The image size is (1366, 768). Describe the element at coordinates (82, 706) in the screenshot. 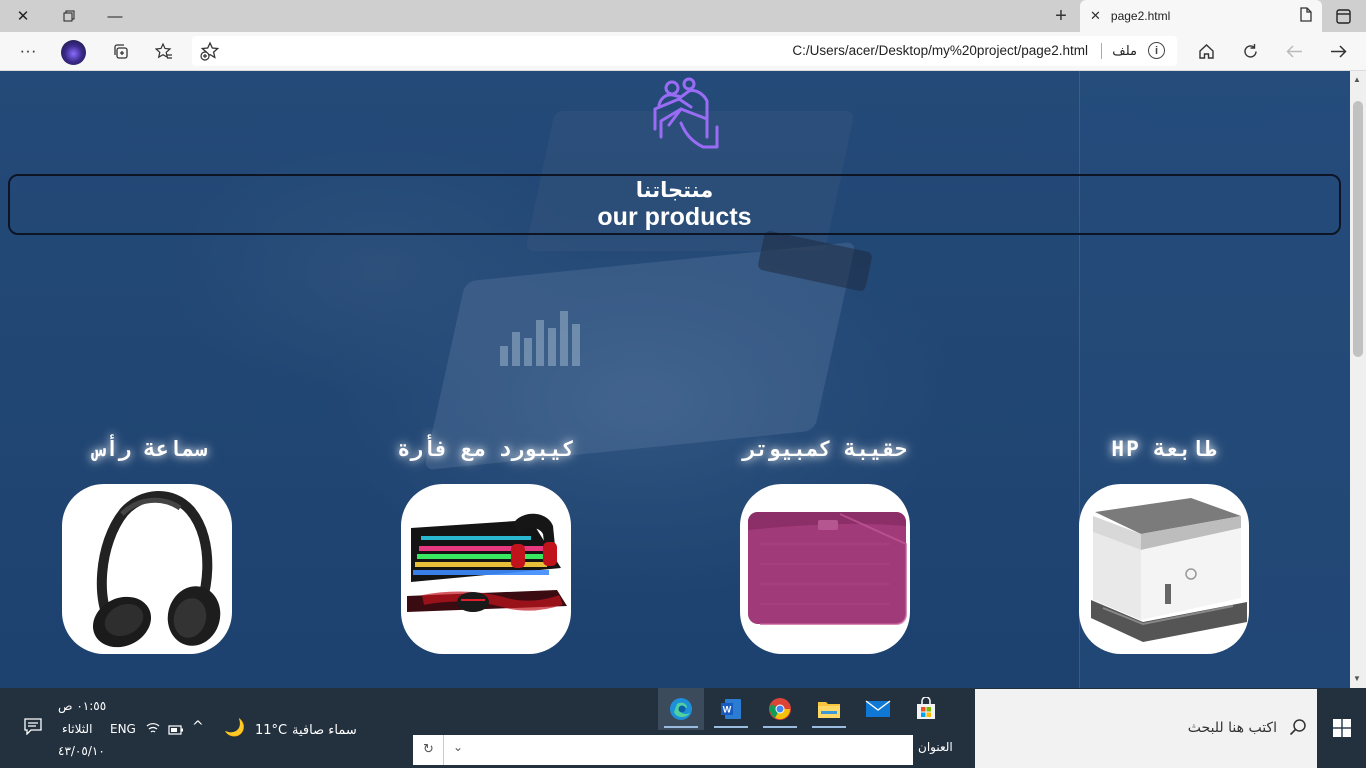

I see `clock-time: ٠١:٥٥ ص` at that location.